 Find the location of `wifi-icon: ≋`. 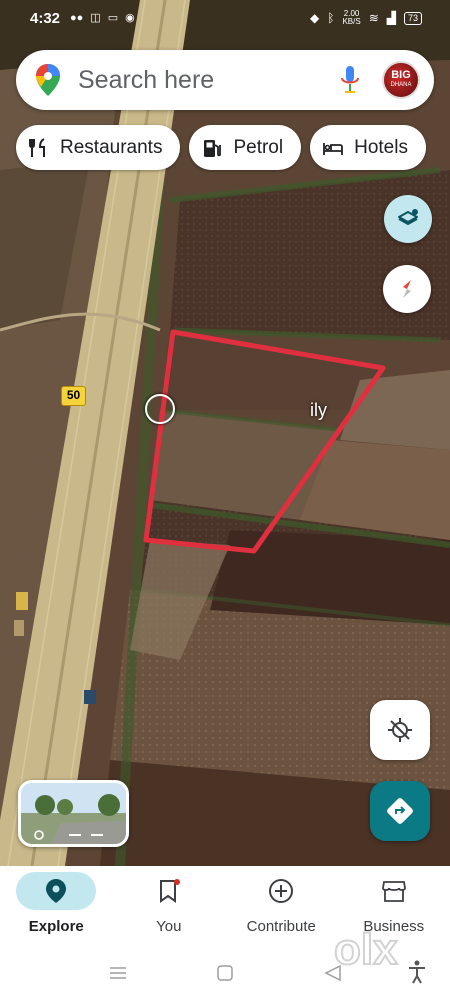

wifi-icon: ≋ is located at coordinates (373, 18).